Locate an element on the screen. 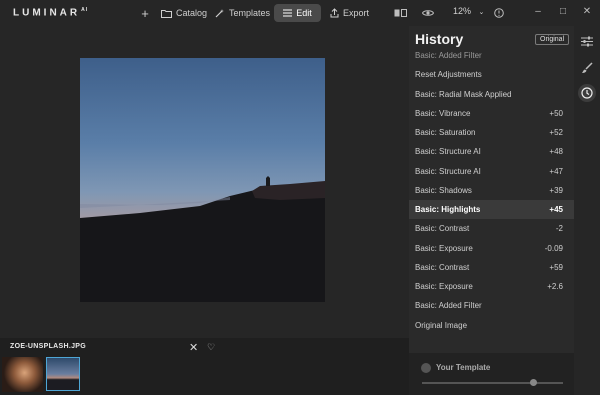  zoom-dropdown: 12% ⌄ is located at coordinates (468, 11).